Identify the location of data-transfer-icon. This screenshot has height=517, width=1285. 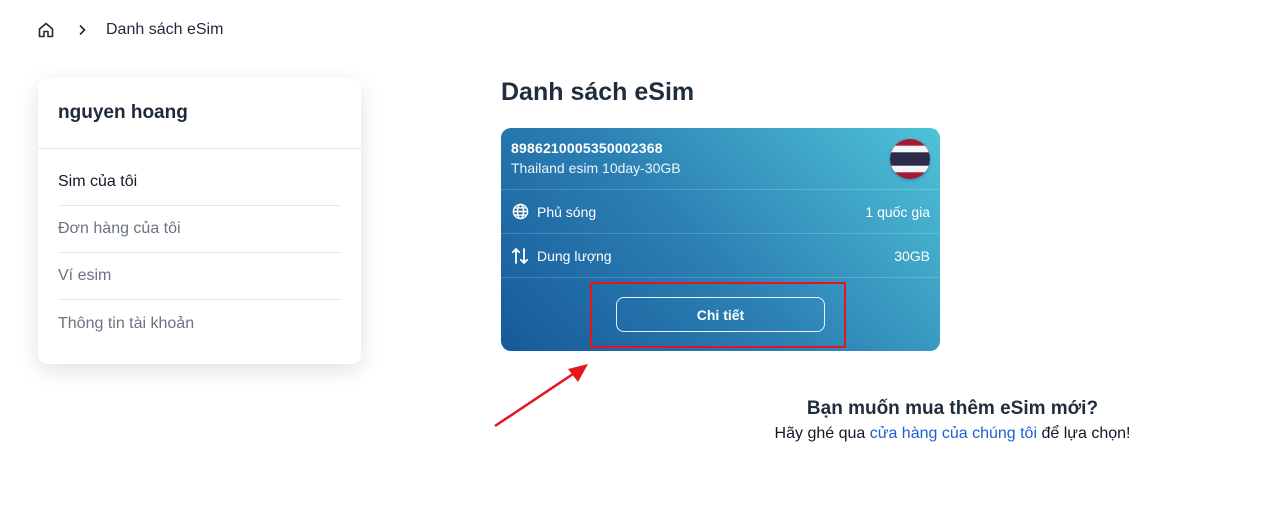
(520, 256).